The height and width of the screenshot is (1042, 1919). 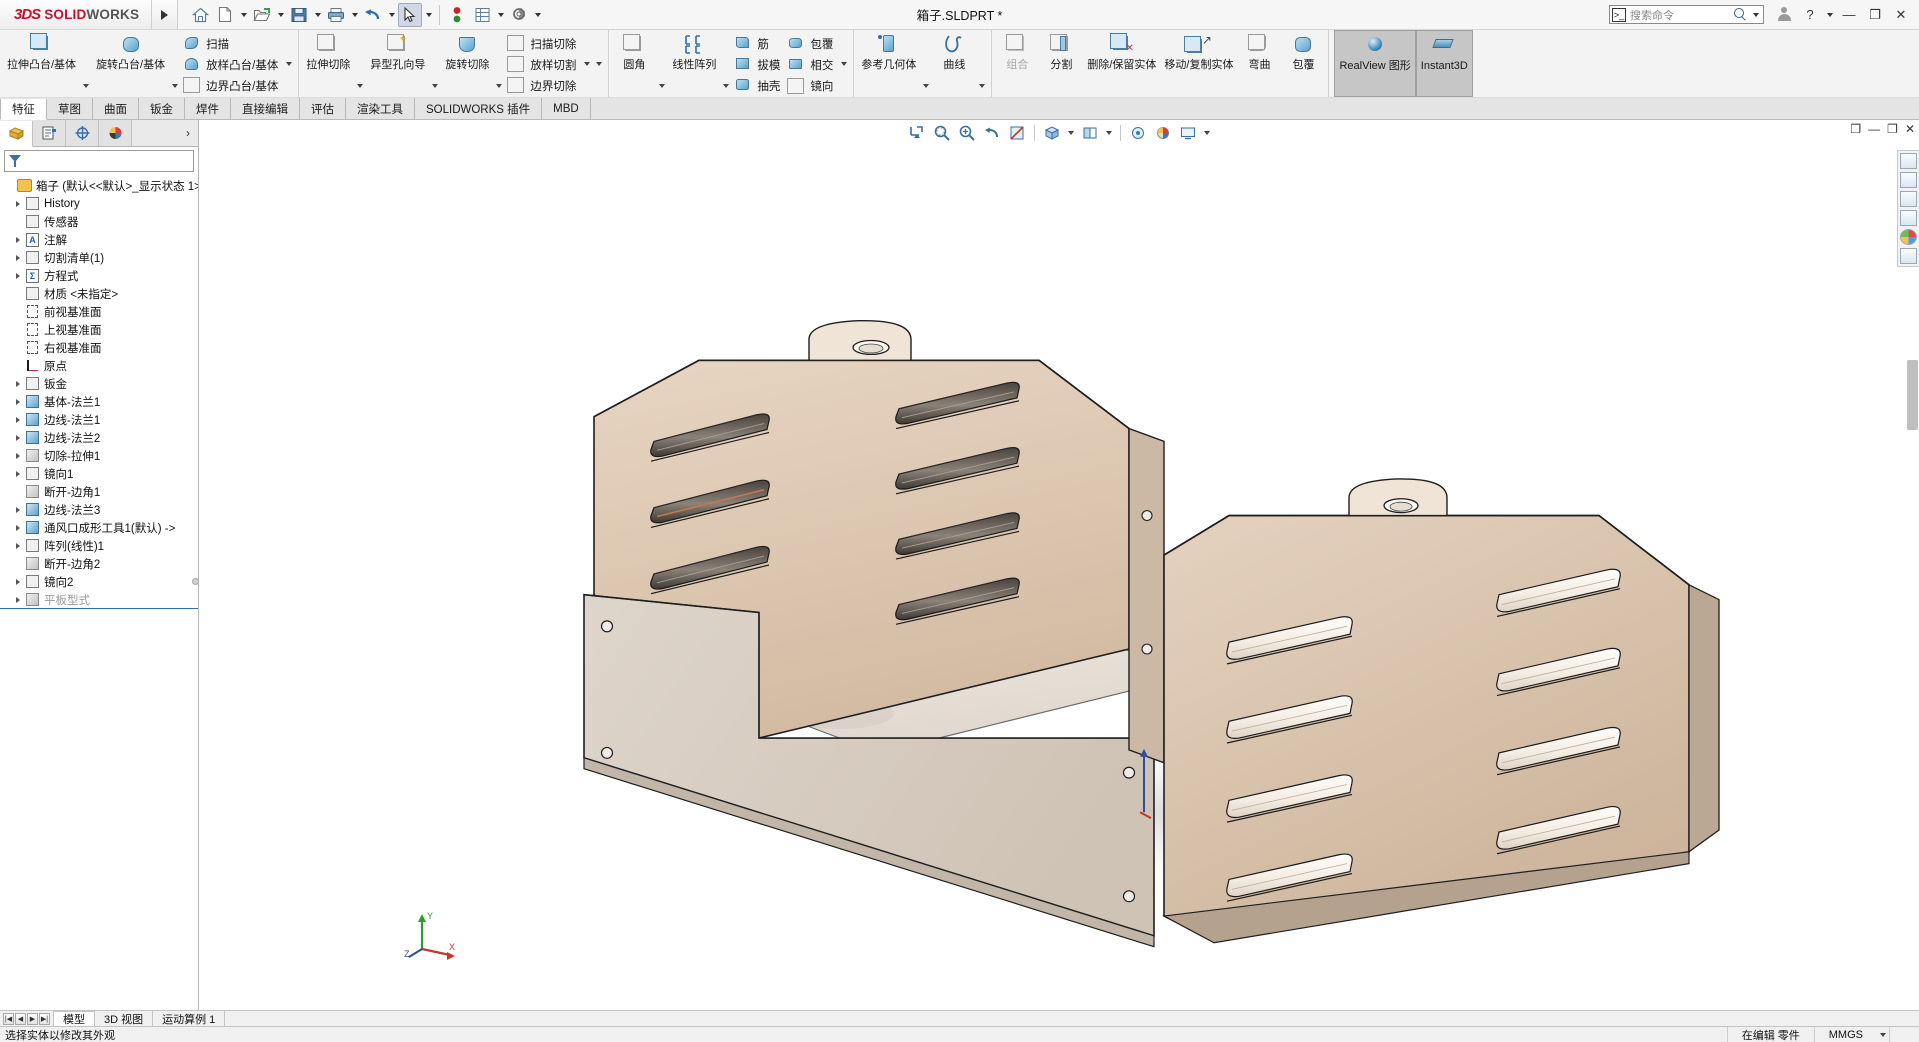 I want to click on lofted-cut-button: 放样切割, so click(x=543, y=64).